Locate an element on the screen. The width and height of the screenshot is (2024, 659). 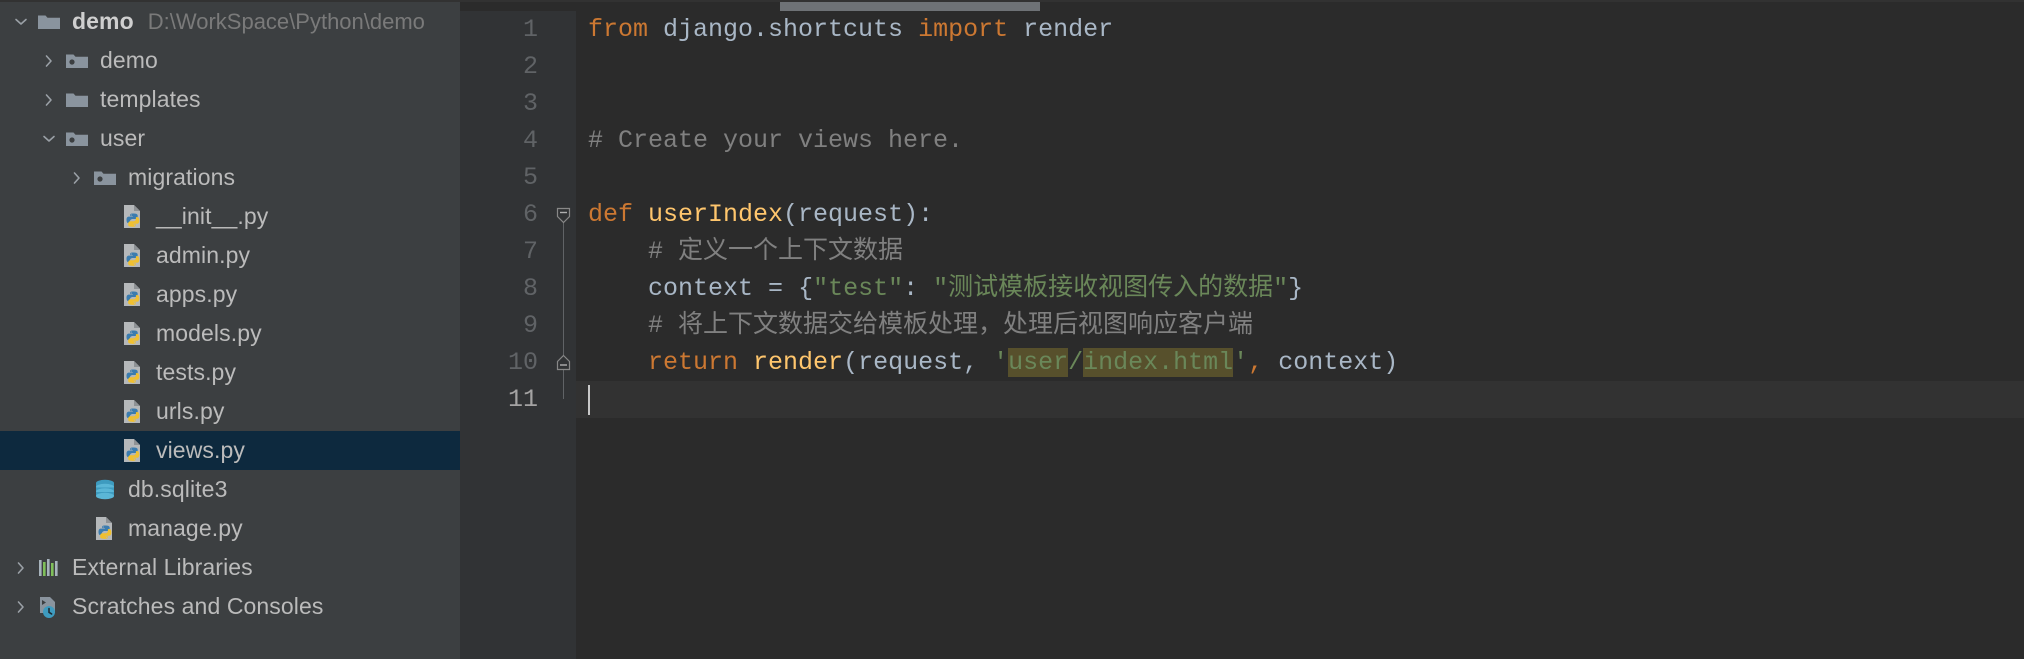
tree-row-label: templates is located at coordinates (150, 99).